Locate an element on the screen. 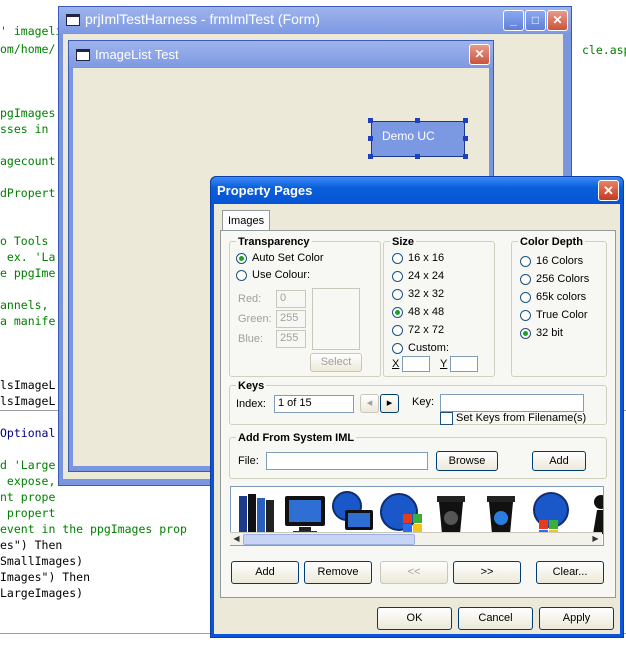  dialog-title: Property Pages is located at coordinates (265, 190).